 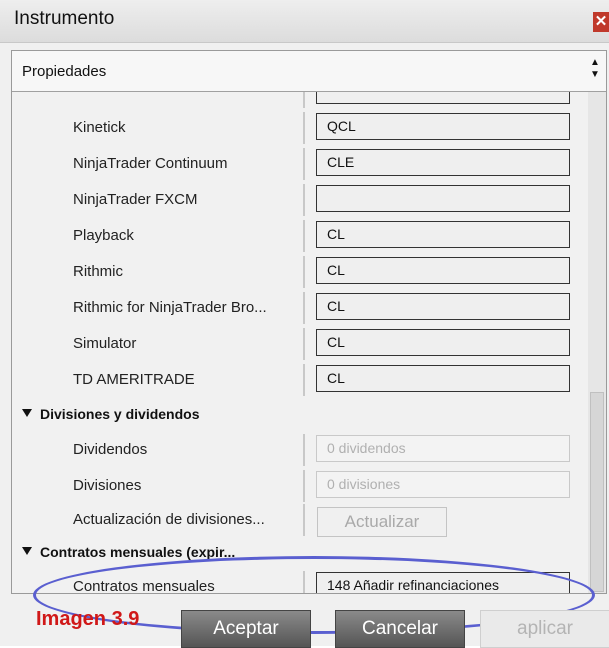 I want to click on category-divisions: Divisiones y dividendos, so click(x=300, y=415).